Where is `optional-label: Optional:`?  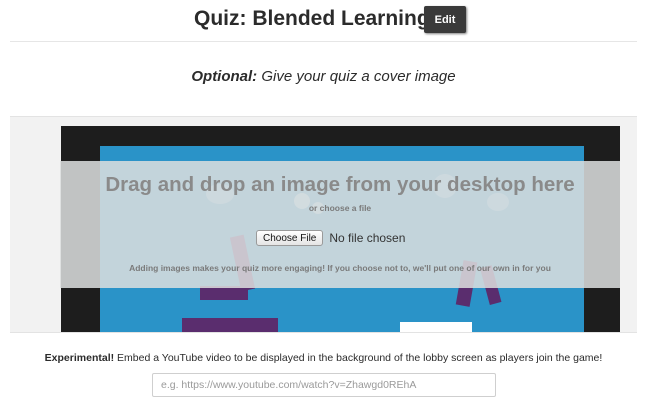
optional-label: Optional: is located at coordinates (224, 76).